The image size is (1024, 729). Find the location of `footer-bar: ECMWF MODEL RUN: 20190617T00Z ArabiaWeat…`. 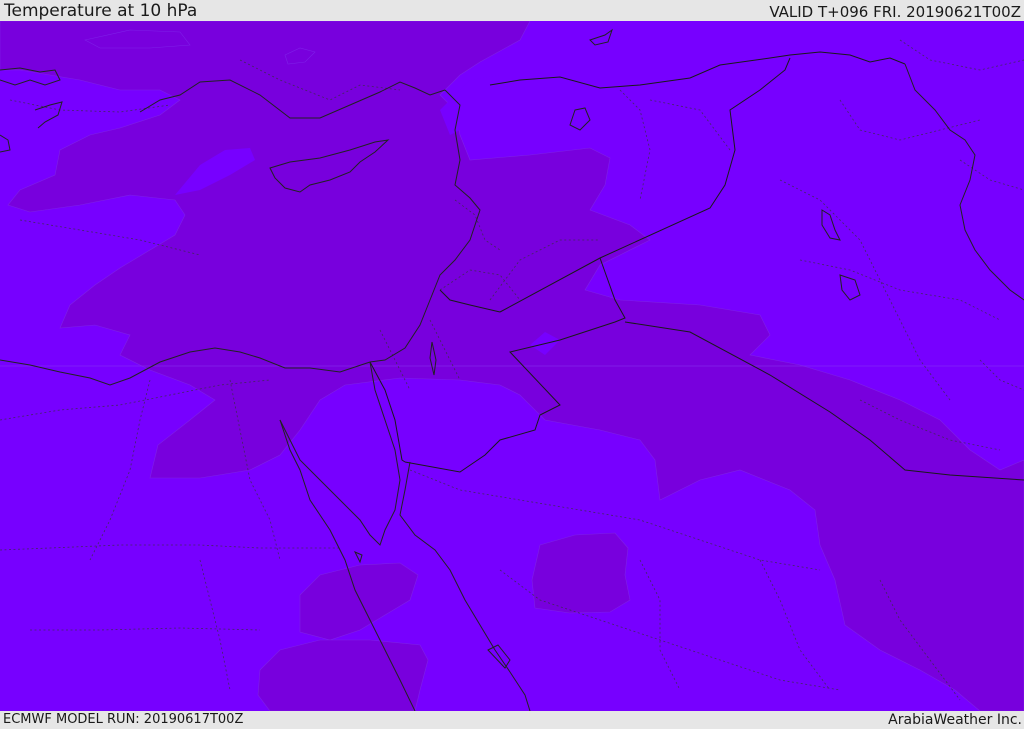

footer-bar: ECMWF MODEL RUN: 20190617T00Z ArabiaWeat… is located at coordinates (512, 720).